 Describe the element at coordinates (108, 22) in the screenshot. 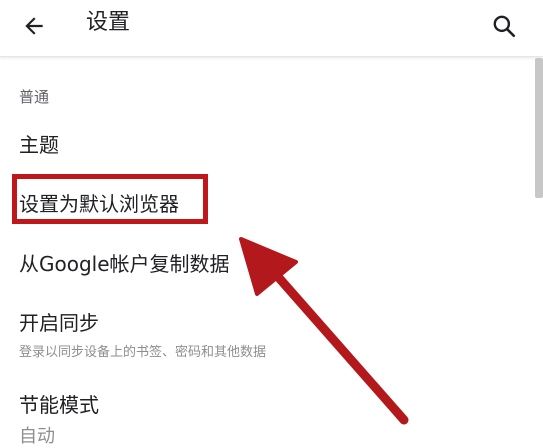

I see `page-title: 设置` at that location.